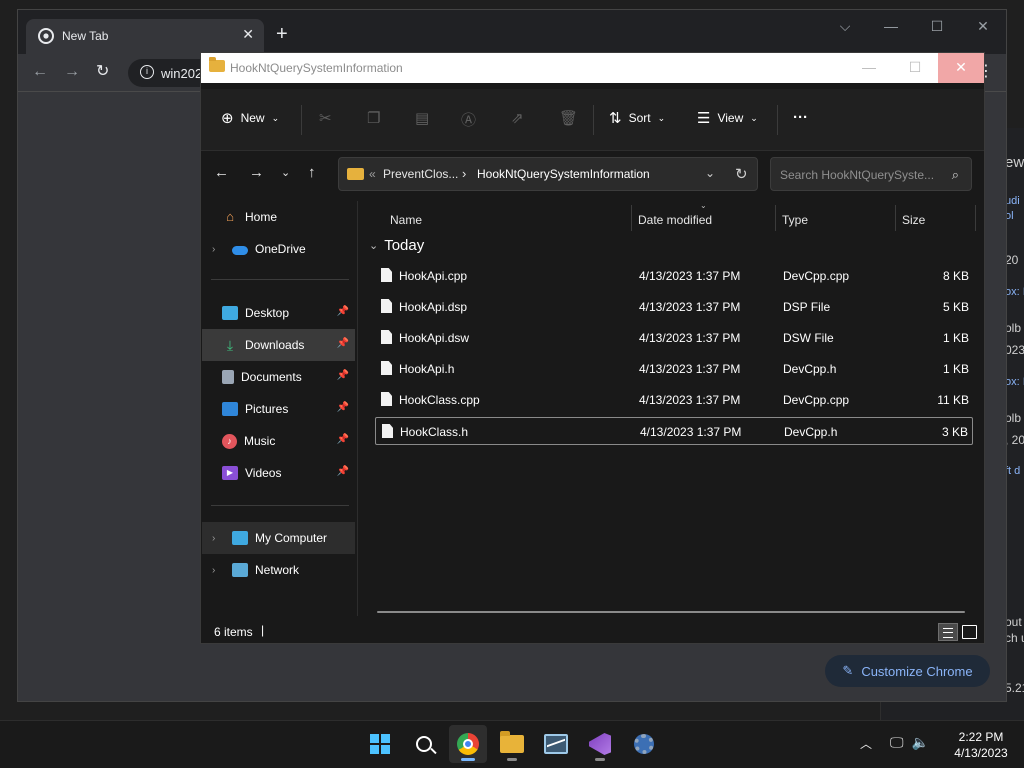 Image resolution: width=1024 pixels, height=768 pixels. I want to click on sidebar-item-desktop: Desktop 📌, so click(278, 313).